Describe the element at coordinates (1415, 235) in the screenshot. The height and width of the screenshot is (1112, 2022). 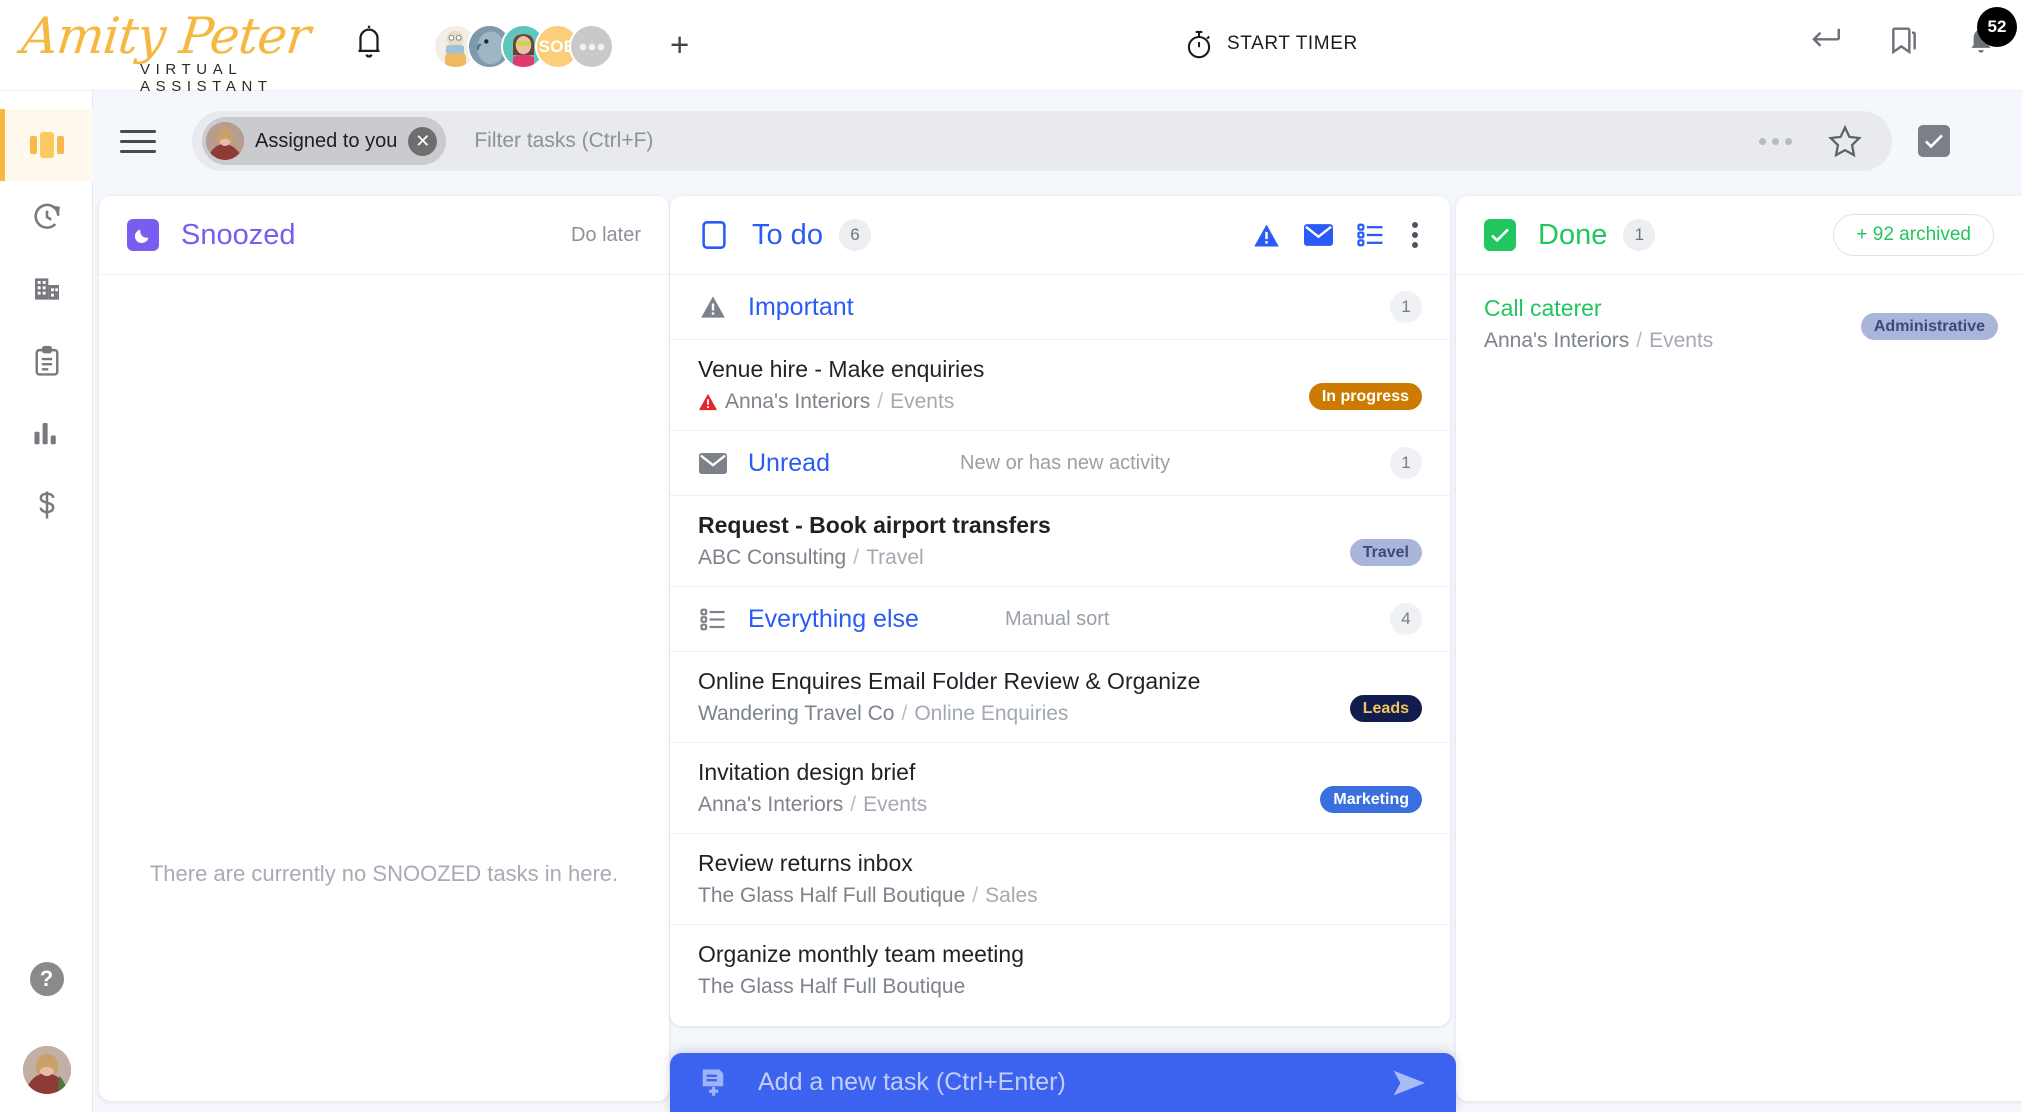
I see `more-vertical-icon` at that location.